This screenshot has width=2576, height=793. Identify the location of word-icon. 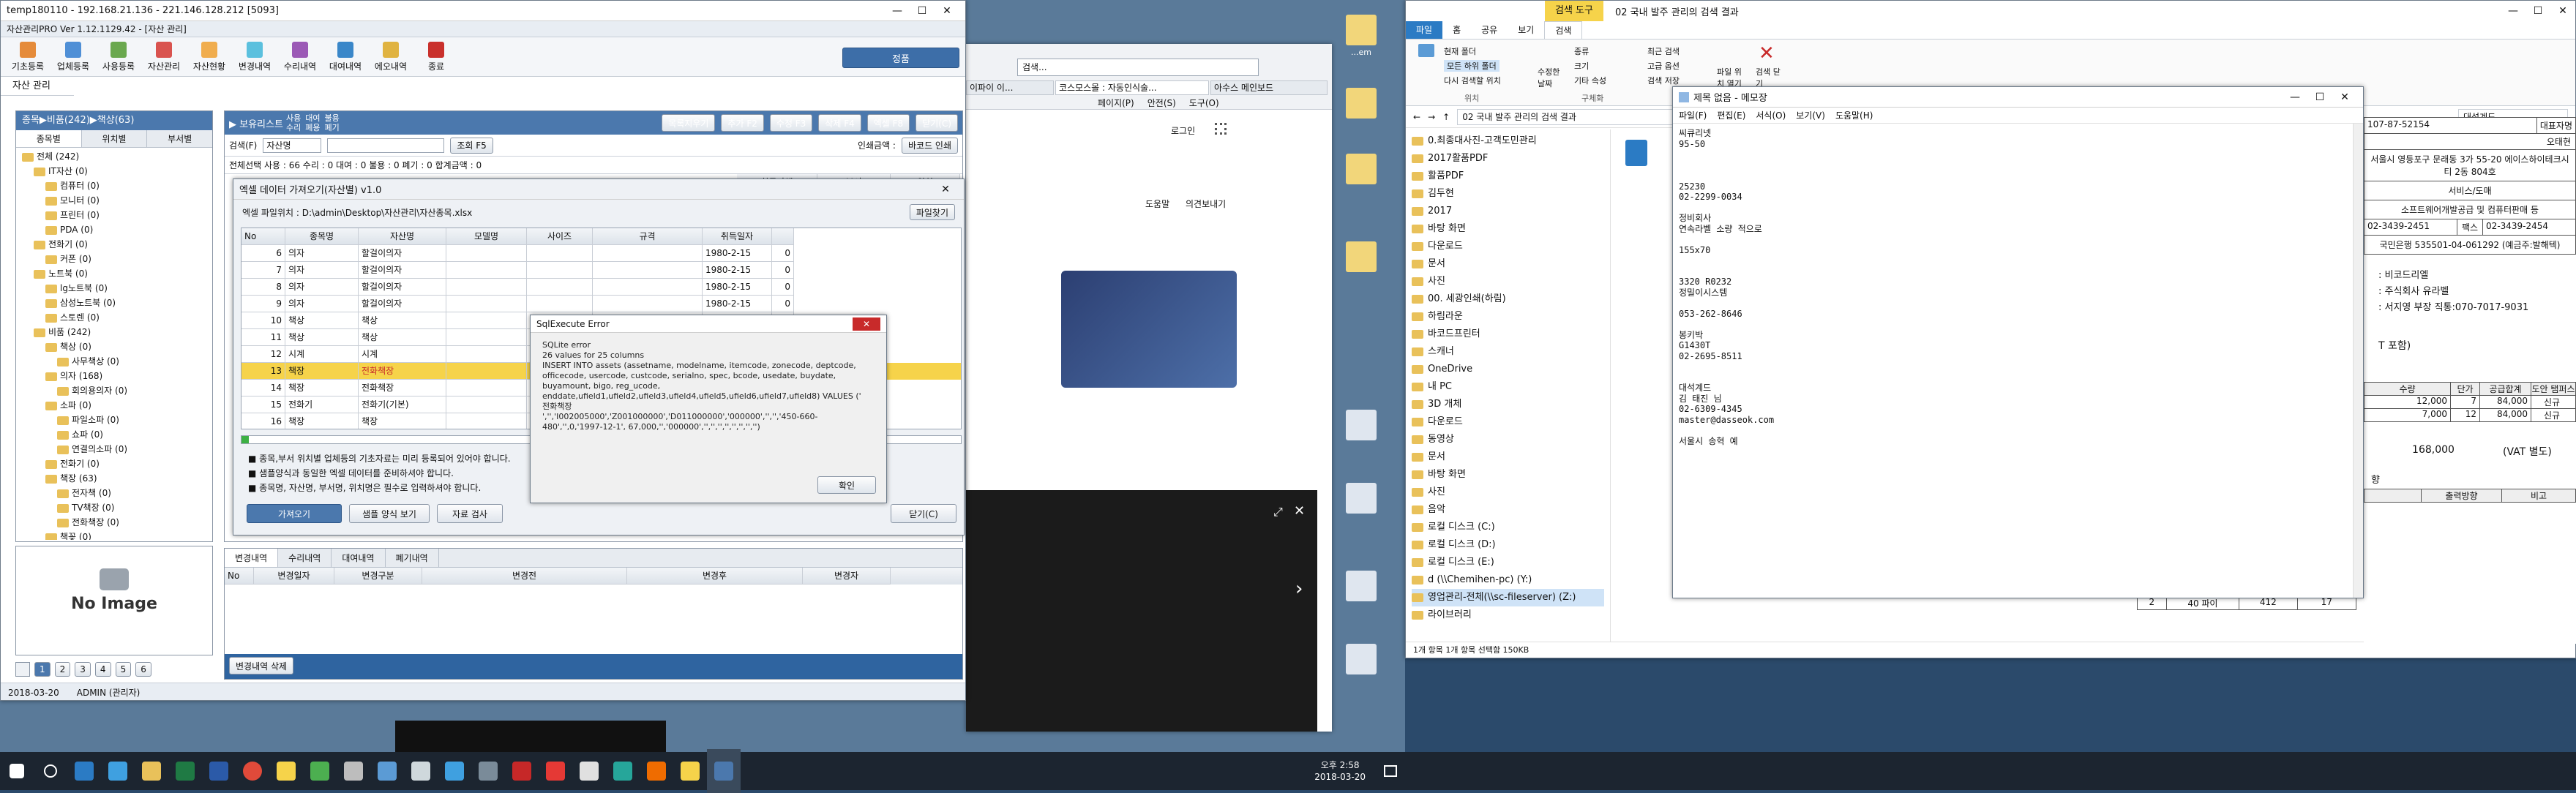
(219, 771).